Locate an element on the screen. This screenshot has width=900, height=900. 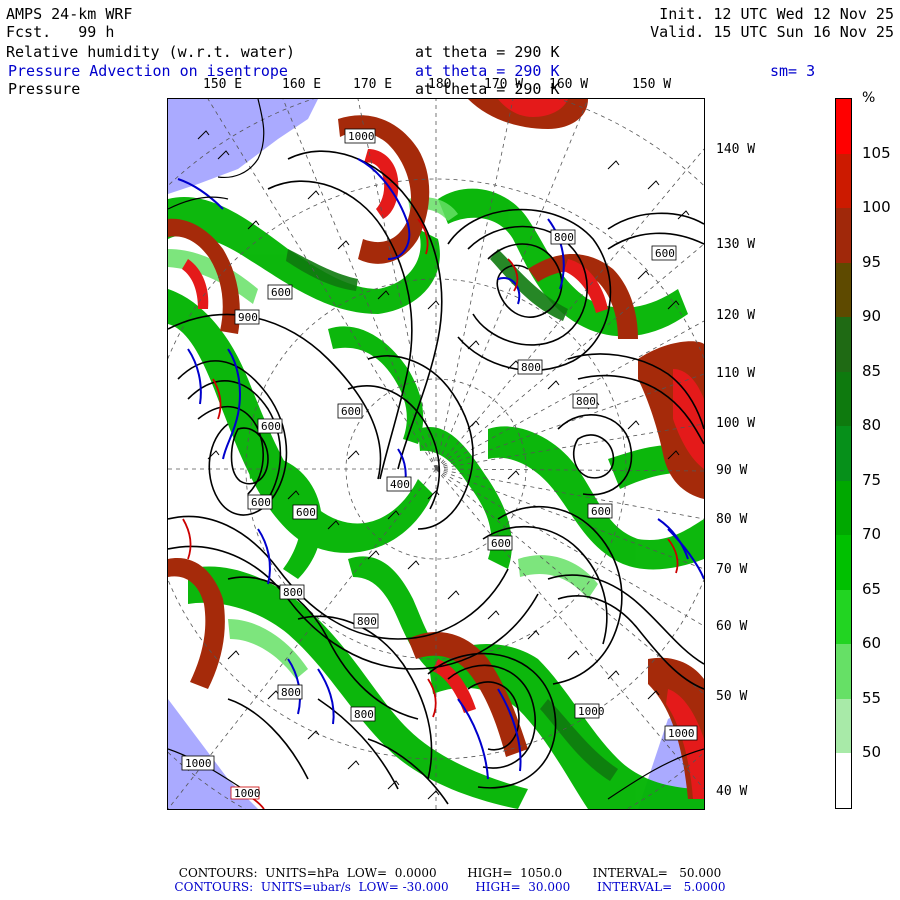
colorbar-tick-label: 90 is located at coordinates (872, 316).